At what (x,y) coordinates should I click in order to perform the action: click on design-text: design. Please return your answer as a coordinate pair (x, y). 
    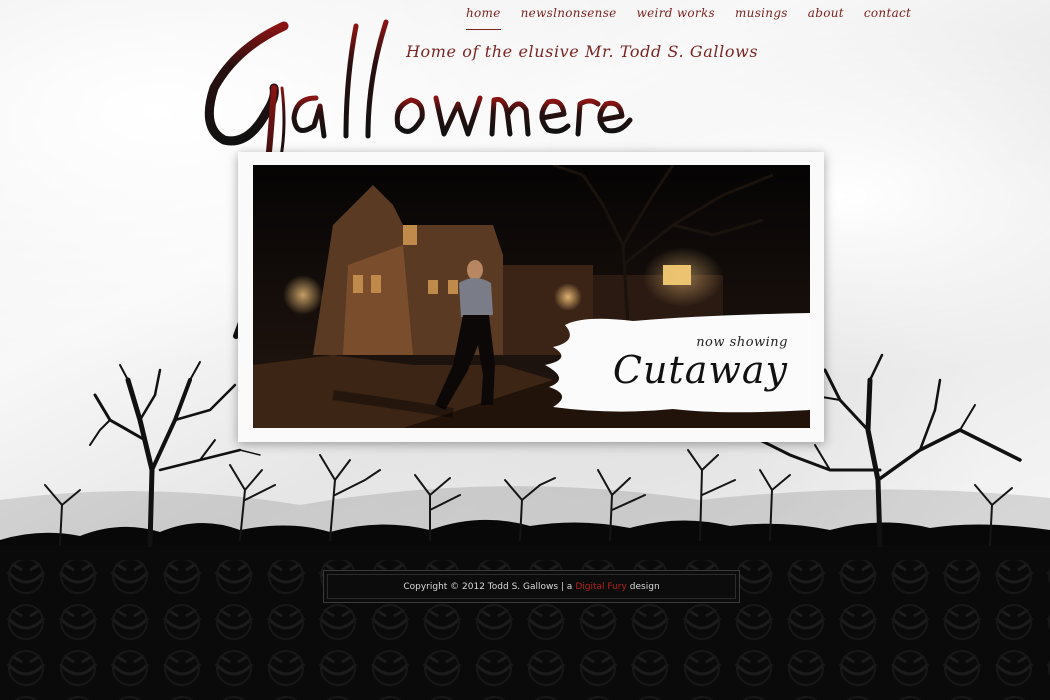
    Looking at the image, I should click on (644, 586).